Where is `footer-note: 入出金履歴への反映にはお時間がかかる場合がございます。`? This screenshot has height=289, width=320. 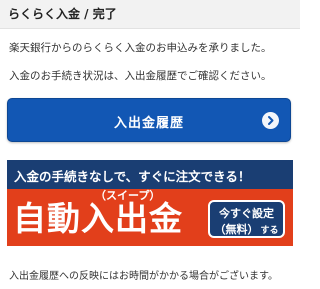
footer-note: 入出金履歴への反映にはお時間がかかる場合がございます。 is located at coordinates (143, 276).